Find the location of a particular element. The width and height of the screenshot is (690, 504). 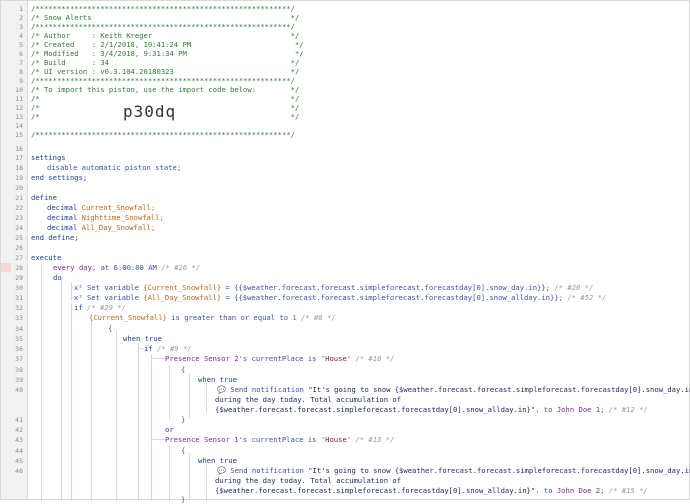

line-number: 21 is located at coordinates (19, 198).